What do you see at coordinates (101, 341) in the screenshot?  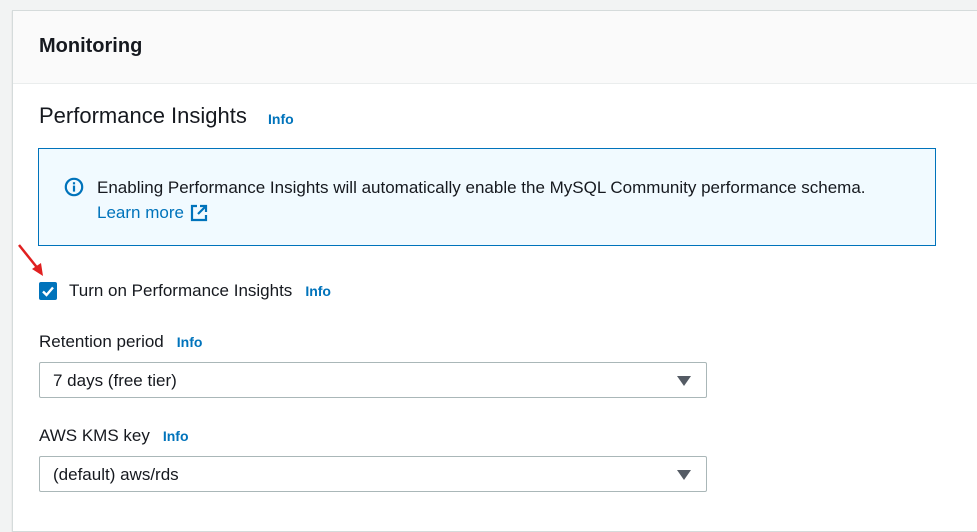 I see `retention-period-label: Retention period` at bounding box center [101, 341].